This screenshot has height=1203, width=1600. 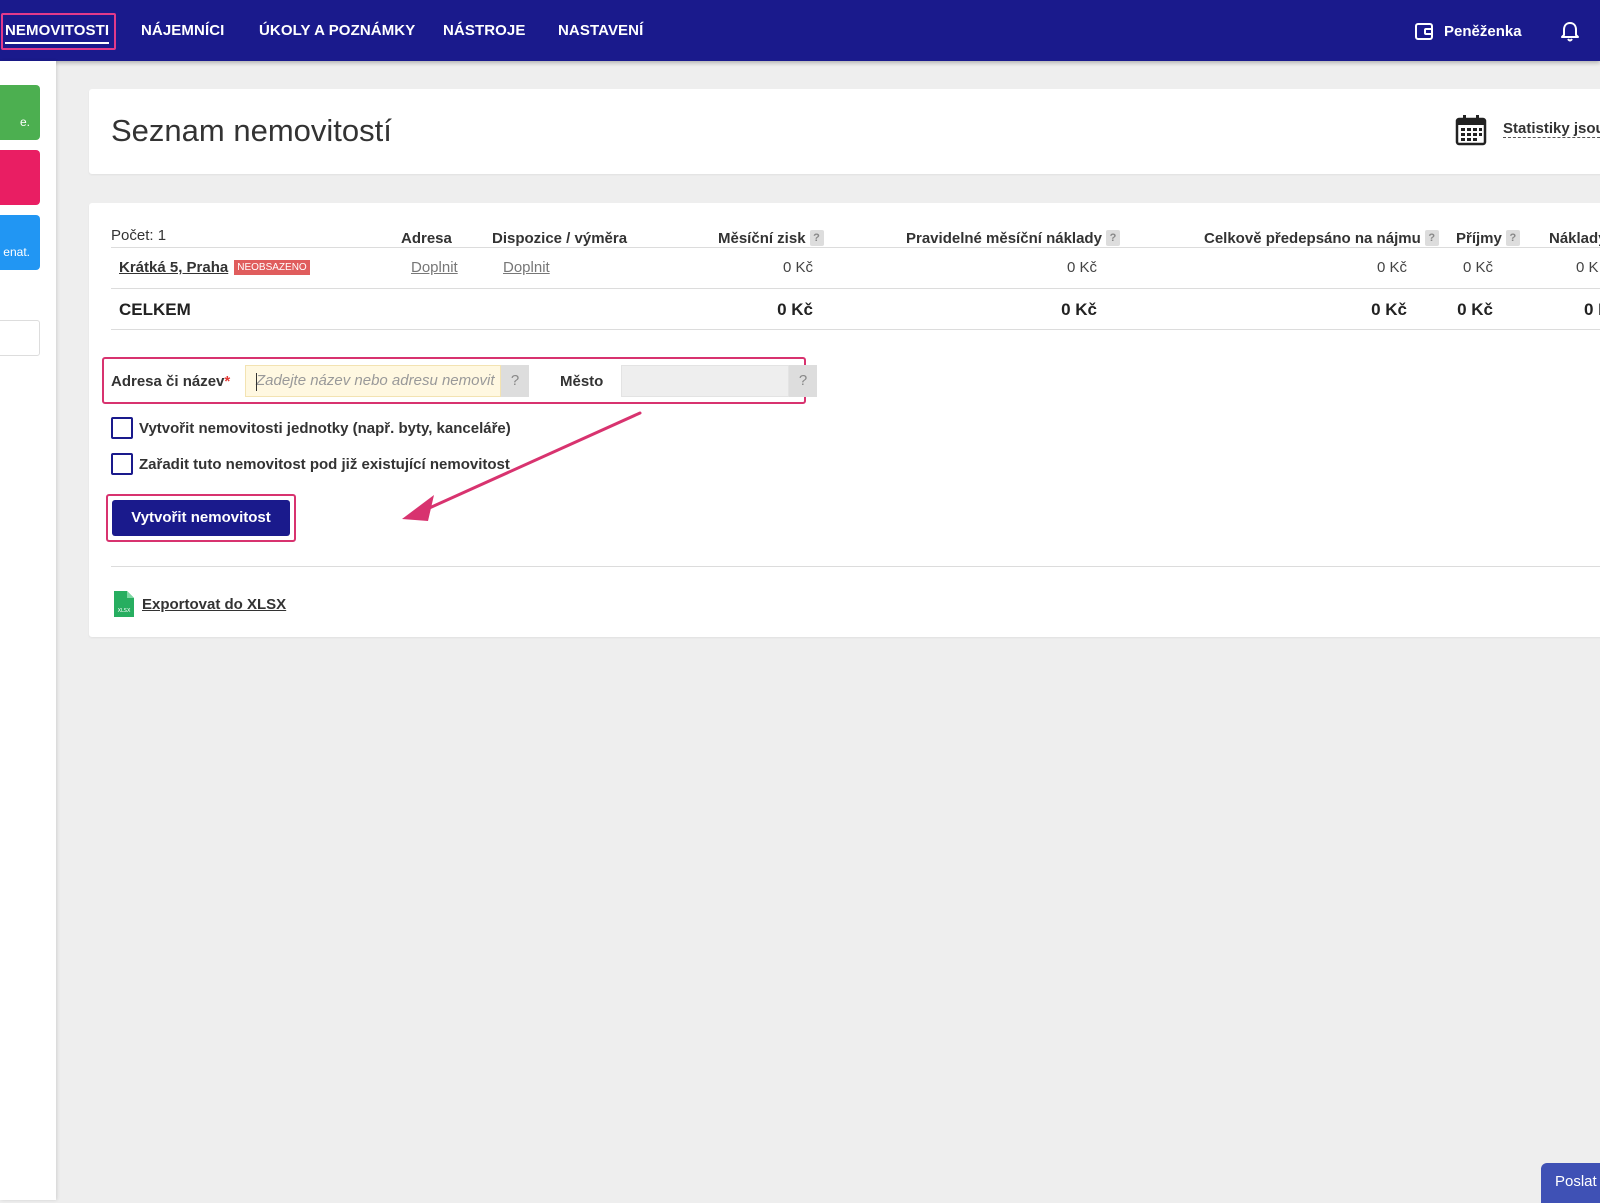 I want to click on address-input: Zadejte název nebo adresu nemovit, so click(x=373, y=381).